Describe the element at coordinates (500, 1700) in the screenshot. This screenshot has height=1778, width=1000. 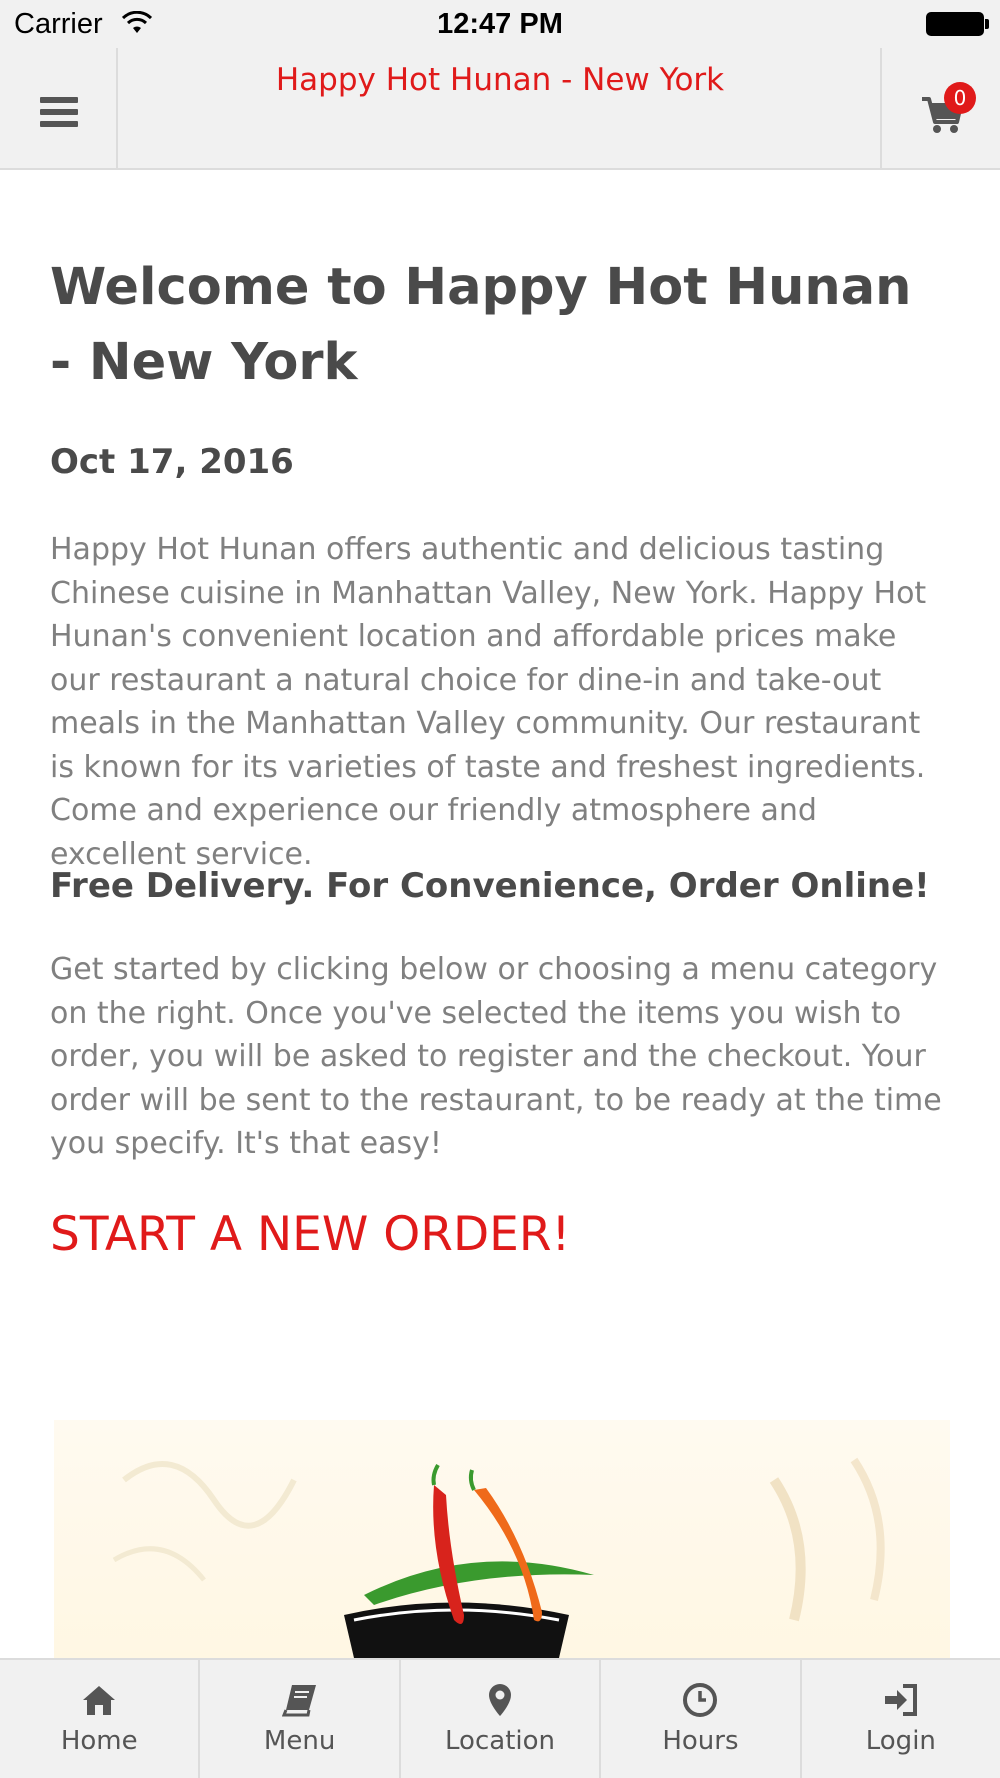
I see `map-marker-icon` at that location.